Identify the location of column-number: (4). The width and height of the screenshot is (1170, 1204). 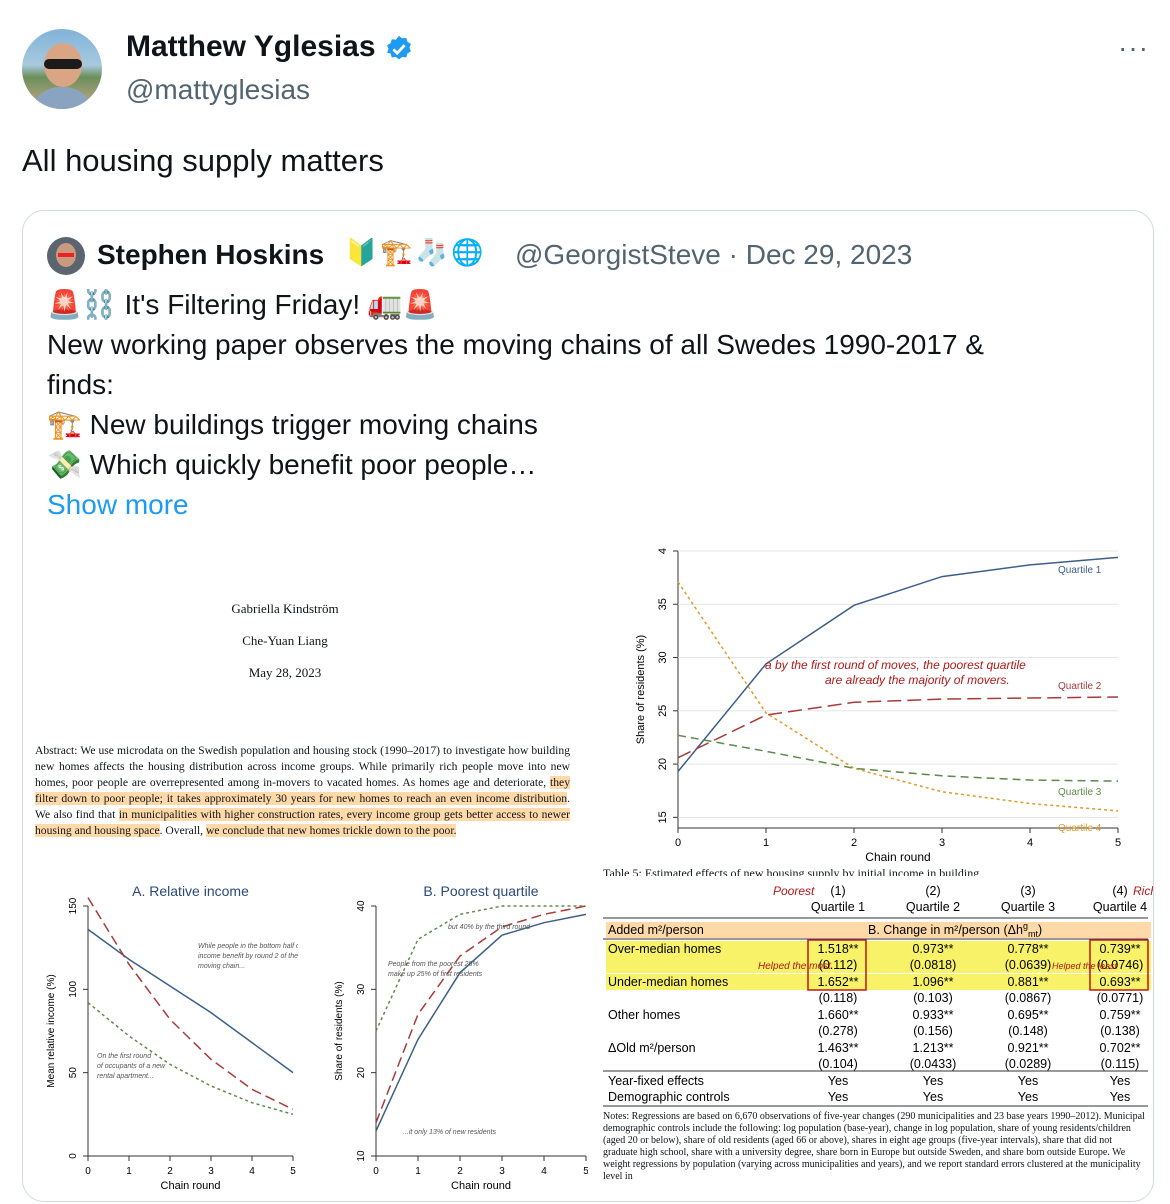
(1119, 891).